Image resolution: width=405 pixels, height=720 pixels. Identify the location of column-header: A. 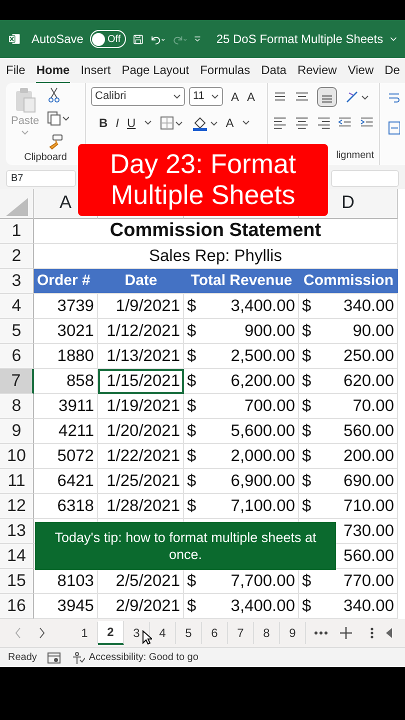
(65, 202).